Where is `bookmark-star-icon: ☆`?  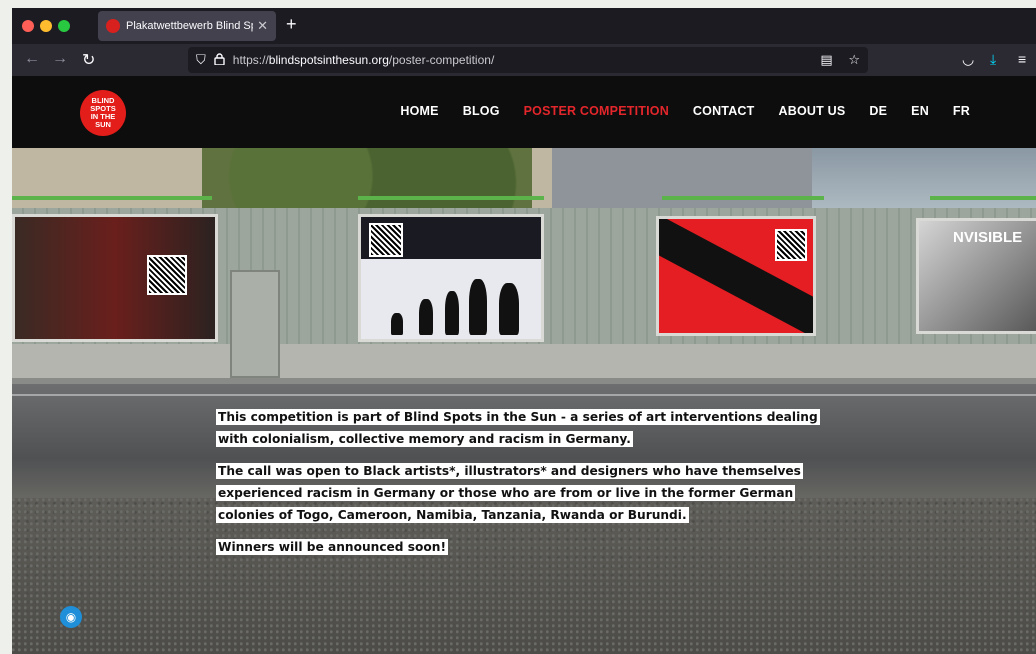
bookmark-star-icon: ☆ is located at coordinates (854, 59).